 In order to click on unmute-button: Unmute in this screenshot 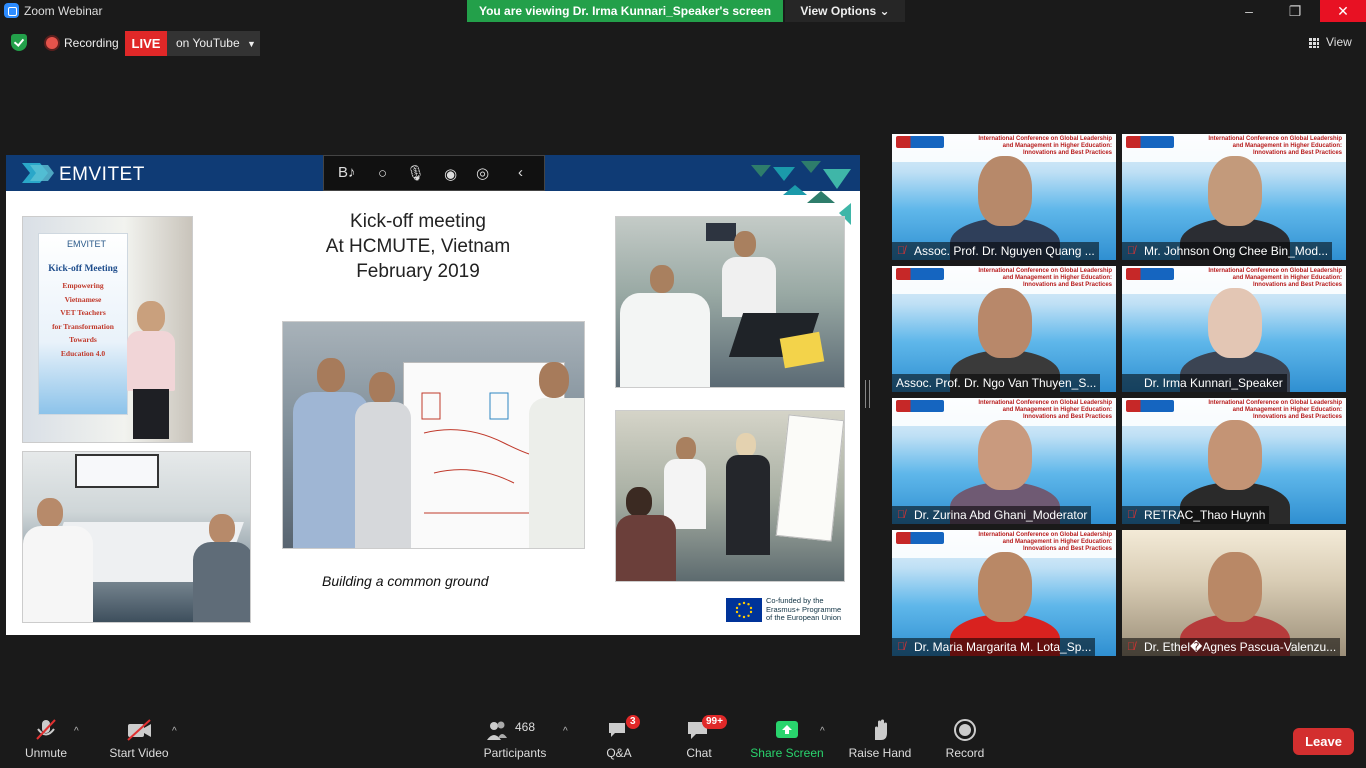, I will do `click(46, 736)`.